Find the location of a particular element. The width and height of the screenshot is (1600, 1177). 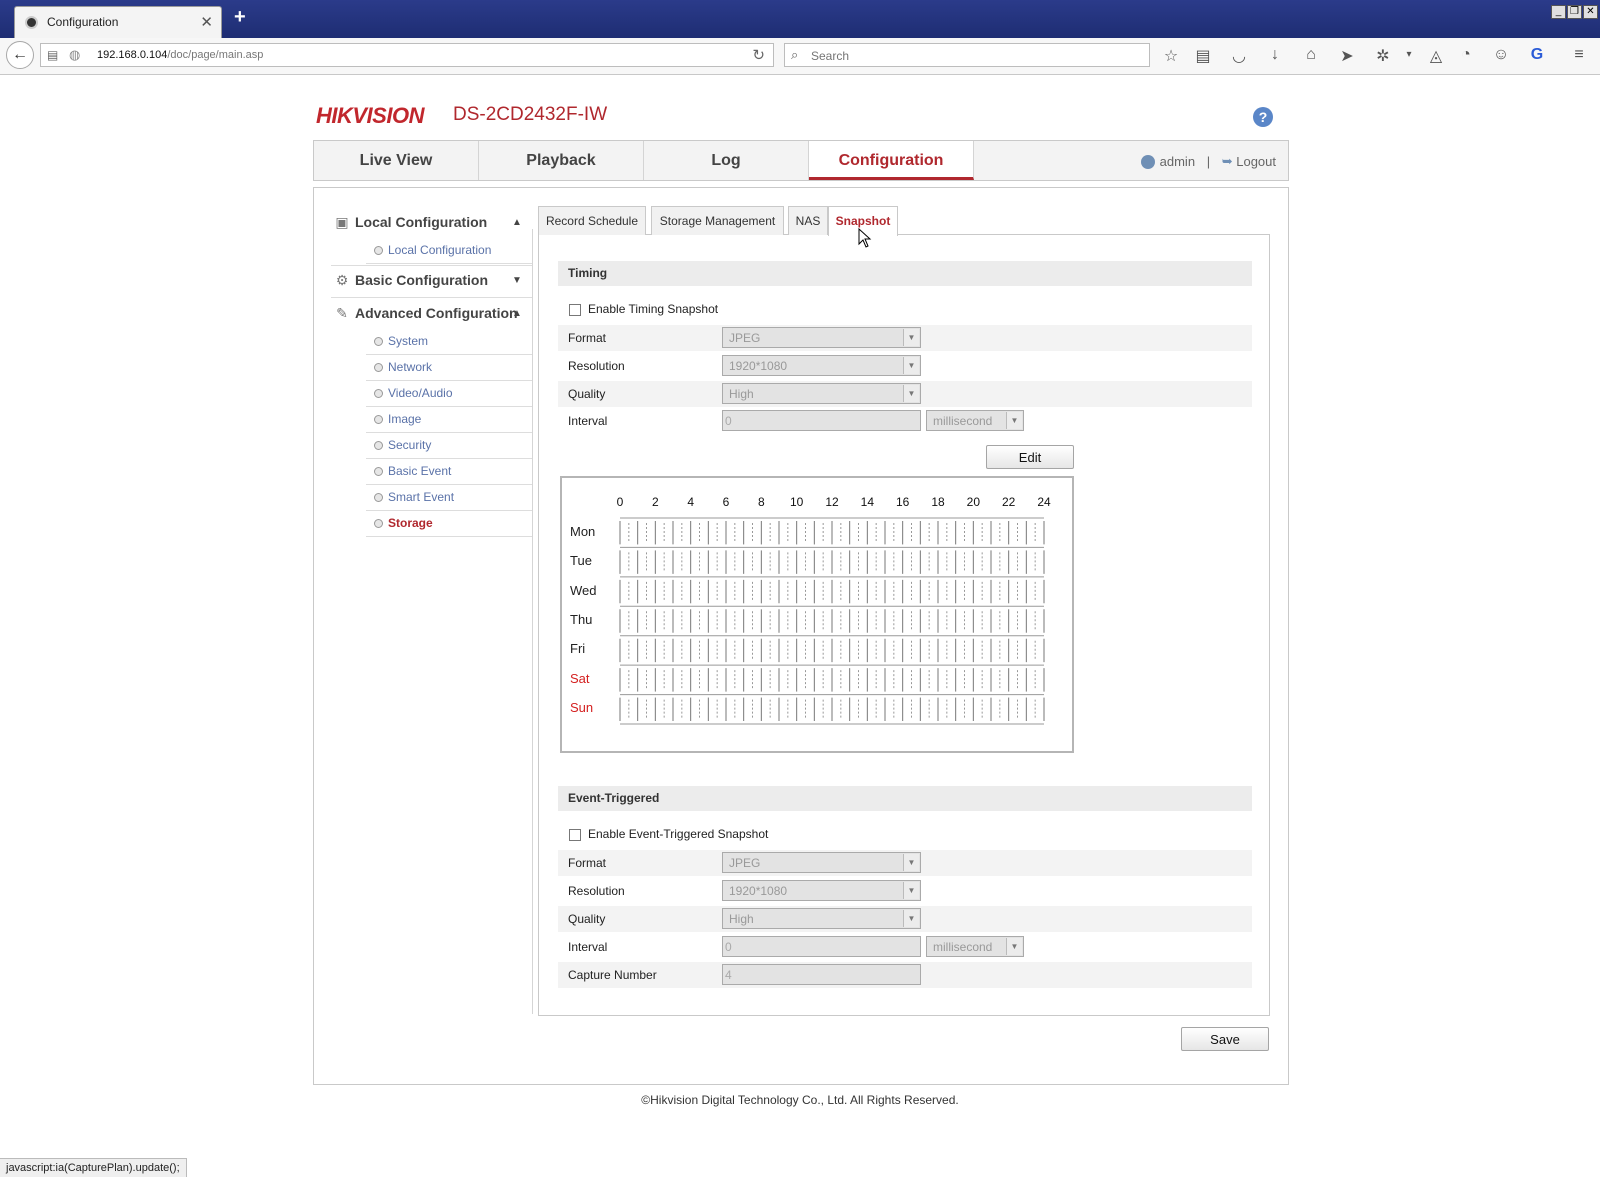

browser-search-bar: ⌕ is located at coordinates (967, 55).